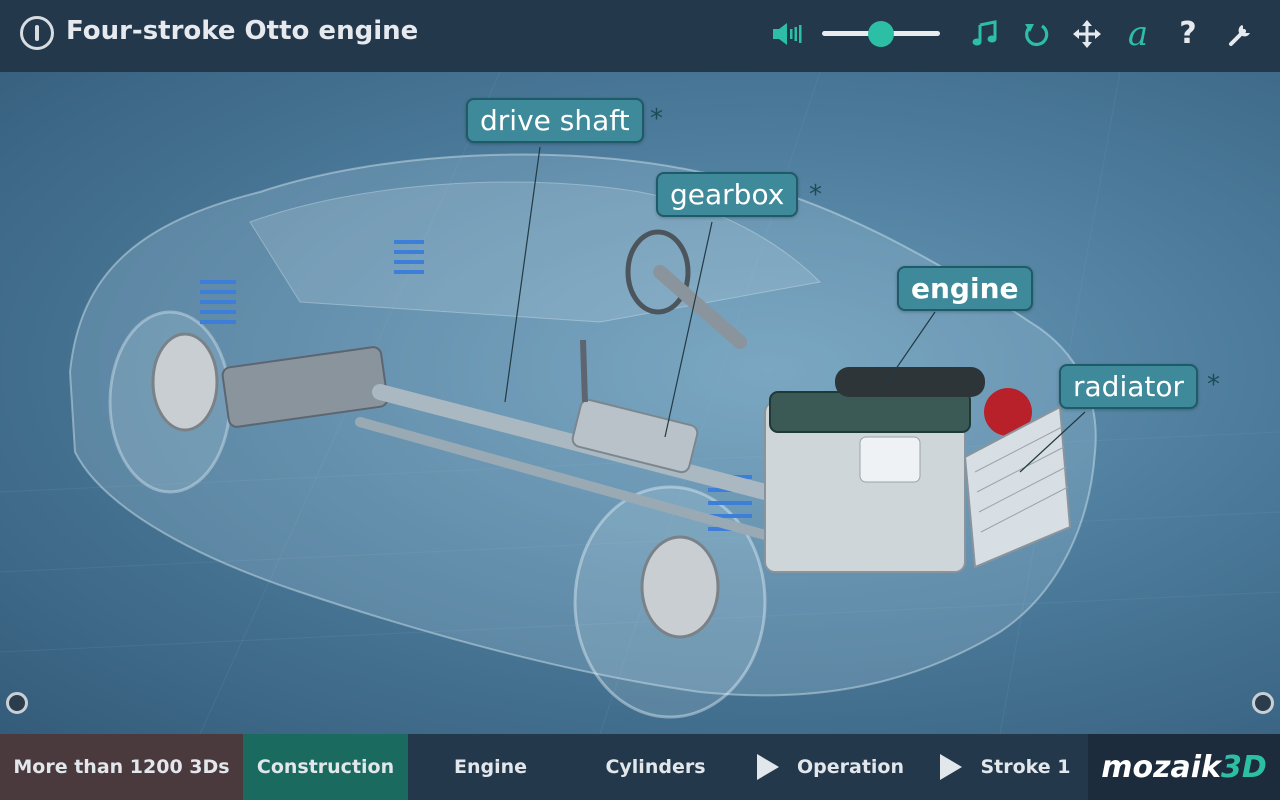  What do you see at coordinates (1025, 767) in the screenshot?
I see `tab-stroke-label: Stroke 1` at bounding box center [1025, 767].